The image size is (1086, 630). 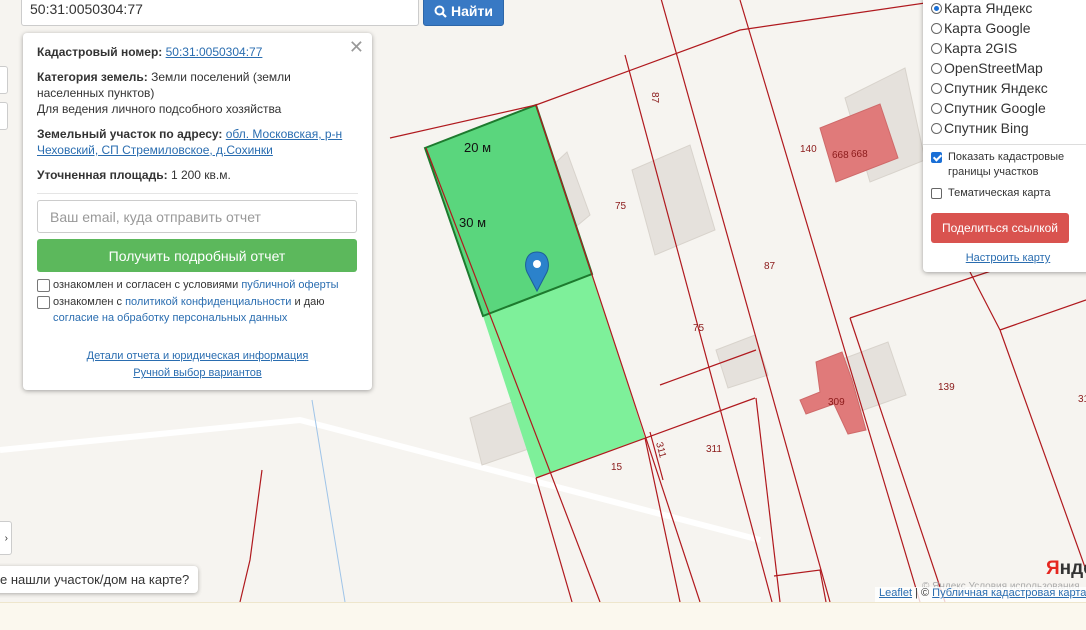 What do you see at coordinates (197, 255) in the screenshot?
I see `get-report-button: Получить подробный отчет` at bounding box center [197, 255].